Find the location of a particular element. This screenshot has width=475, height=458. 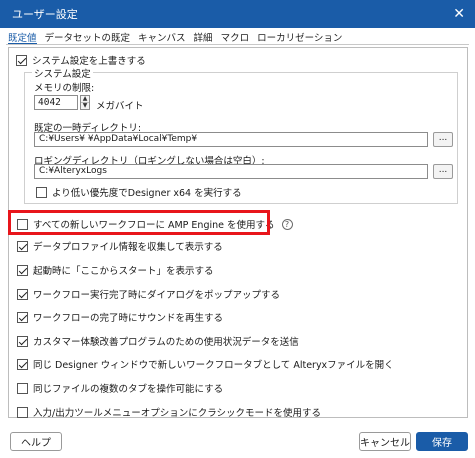

option-popup-dialog-checkbox is located at coordinates (22, 294).